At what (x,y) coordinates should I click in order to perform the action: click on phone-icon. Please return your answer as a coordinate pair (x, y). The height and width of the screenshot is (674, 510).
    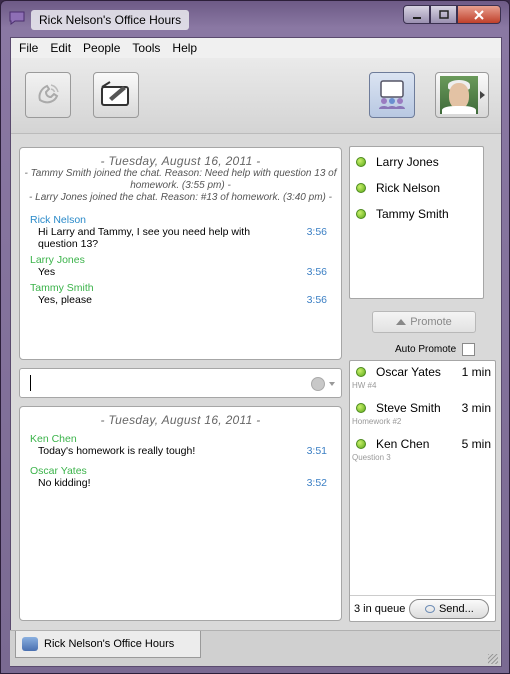
    Looking at the image, I should click on (48, 94).